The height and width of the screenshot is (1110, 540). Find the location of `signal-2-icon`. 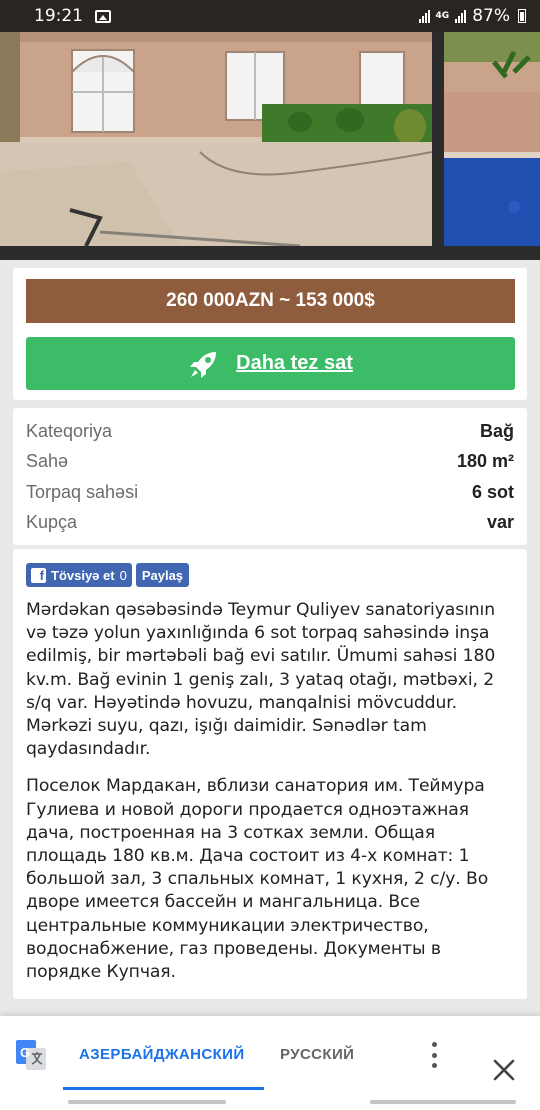

signal-2-icon is located at coordinates (461, 16).